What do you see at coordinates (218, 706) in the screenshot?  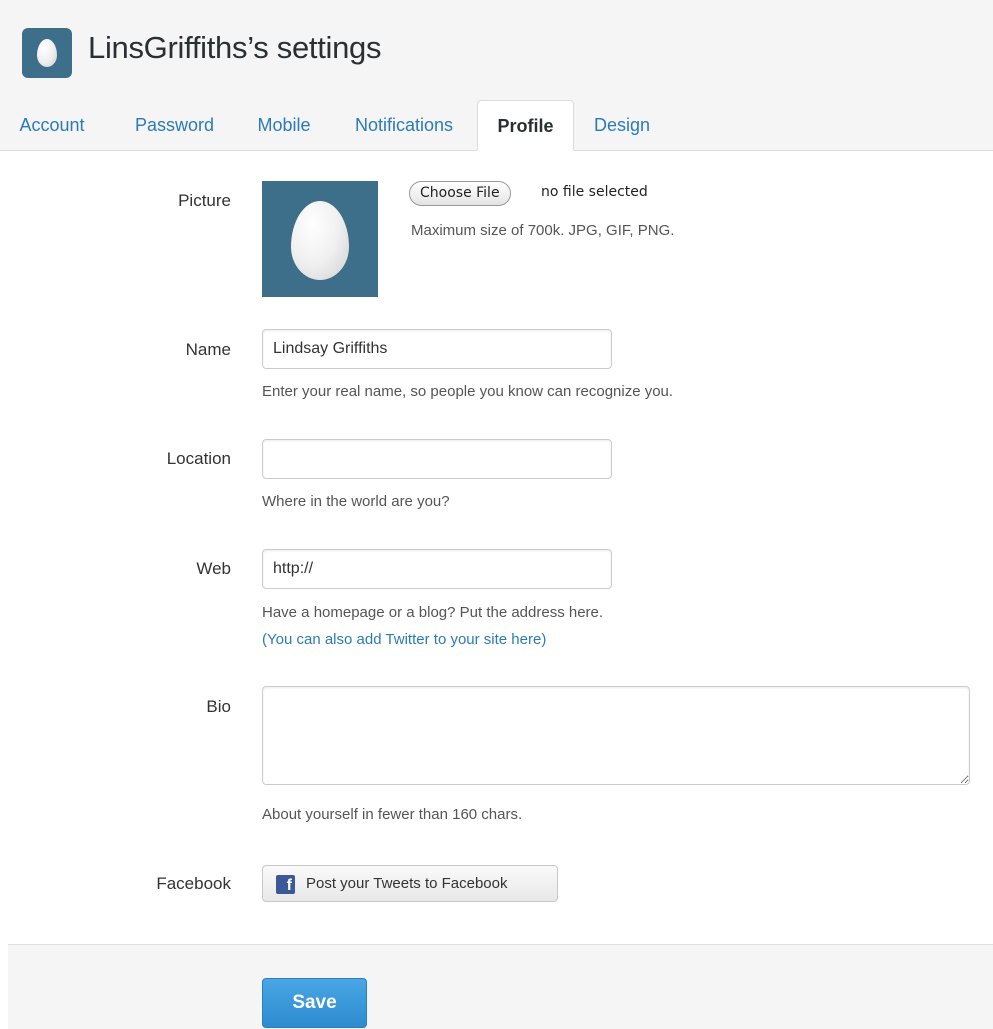 I see `bio-label: Bio` at bounding box center [218, 706].